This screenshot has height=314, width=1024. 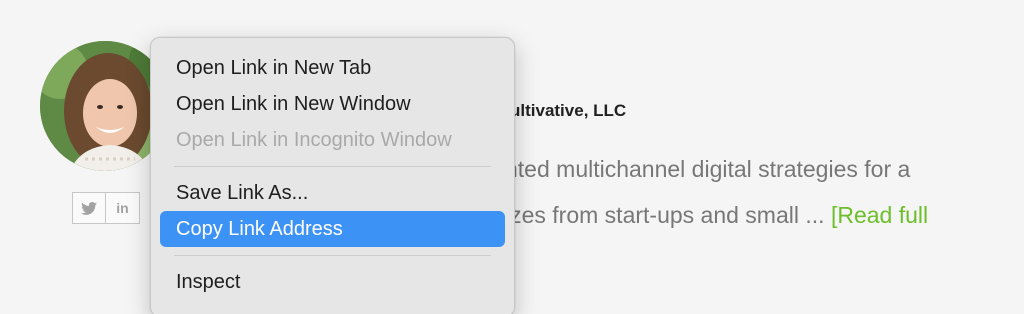 I want to click on linkedin-button: in, so click(x=123, y=208).